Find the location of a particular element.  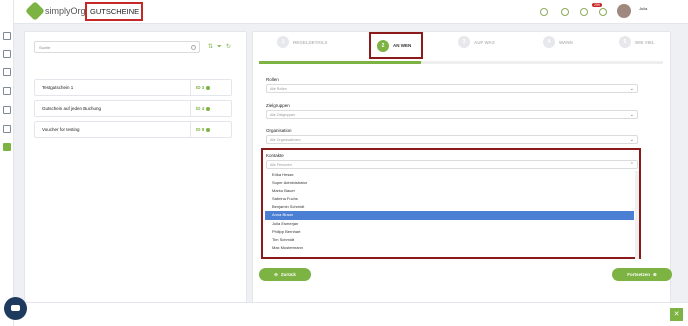

bottom-bar is located at coordinates (351, 314).